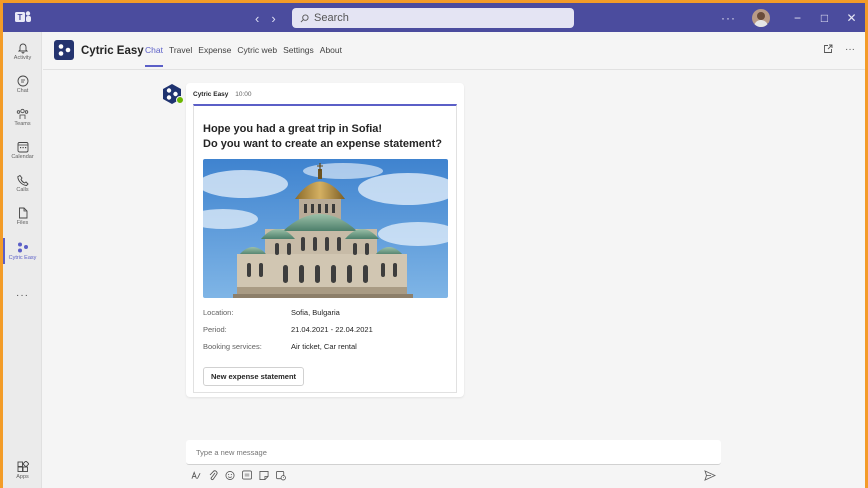  Describe the element at coordinates (215, 329) in the screenshot. I see `fact-label: Period:` at that location.